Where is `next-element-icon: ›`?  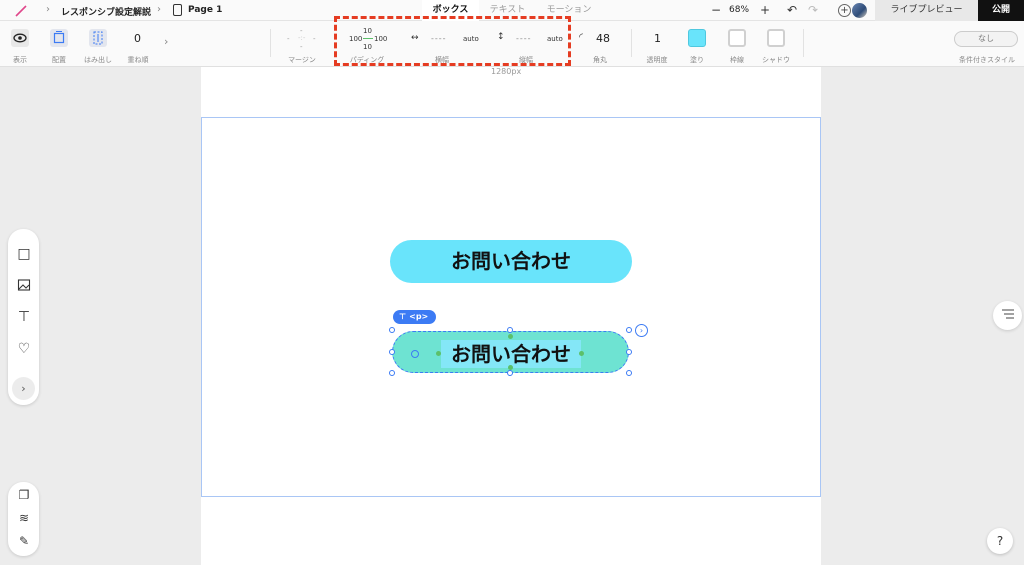 next-element-icon: › is located at coordinates (641, 330).